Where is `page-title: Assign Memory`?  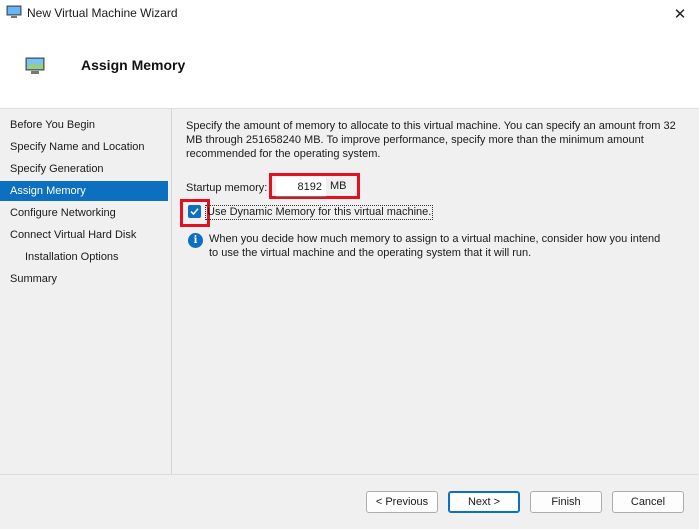
page-title: Assign Memory is located at coordinates (133, 65).